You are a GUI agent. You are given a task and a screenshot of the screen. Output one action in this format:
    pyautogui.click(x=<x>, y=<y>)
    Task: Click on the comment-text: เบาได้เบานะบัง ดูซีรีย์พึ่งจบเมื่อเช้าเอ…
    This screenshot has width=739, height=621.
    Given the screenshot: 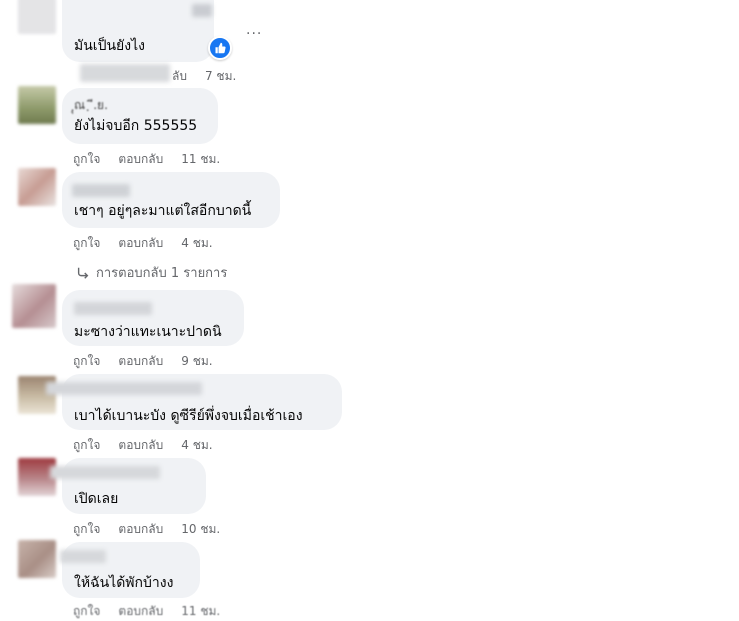 What is the action you would take?
    pyautogui.click(x=188, y=416)
    